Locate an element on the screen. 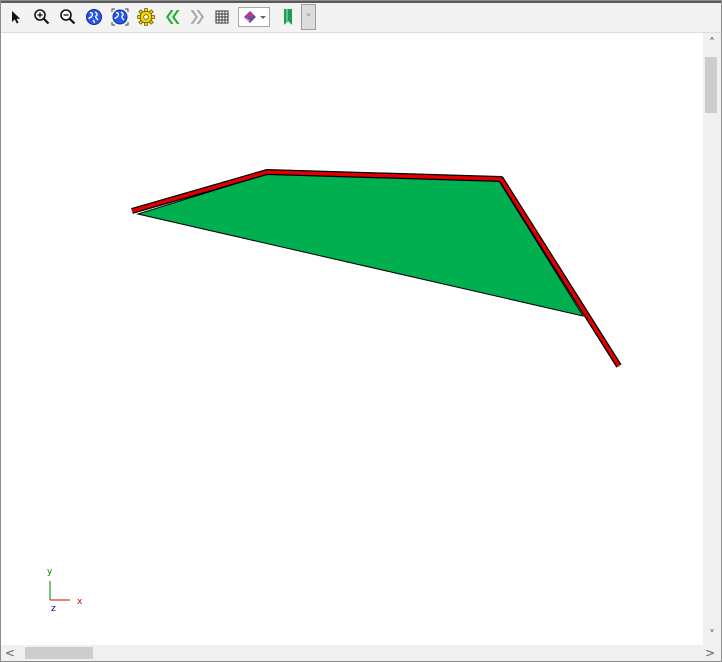 This screenshot has width=722, height=662. horizontal-scroll-thumb is located at coordinates (59, 653).